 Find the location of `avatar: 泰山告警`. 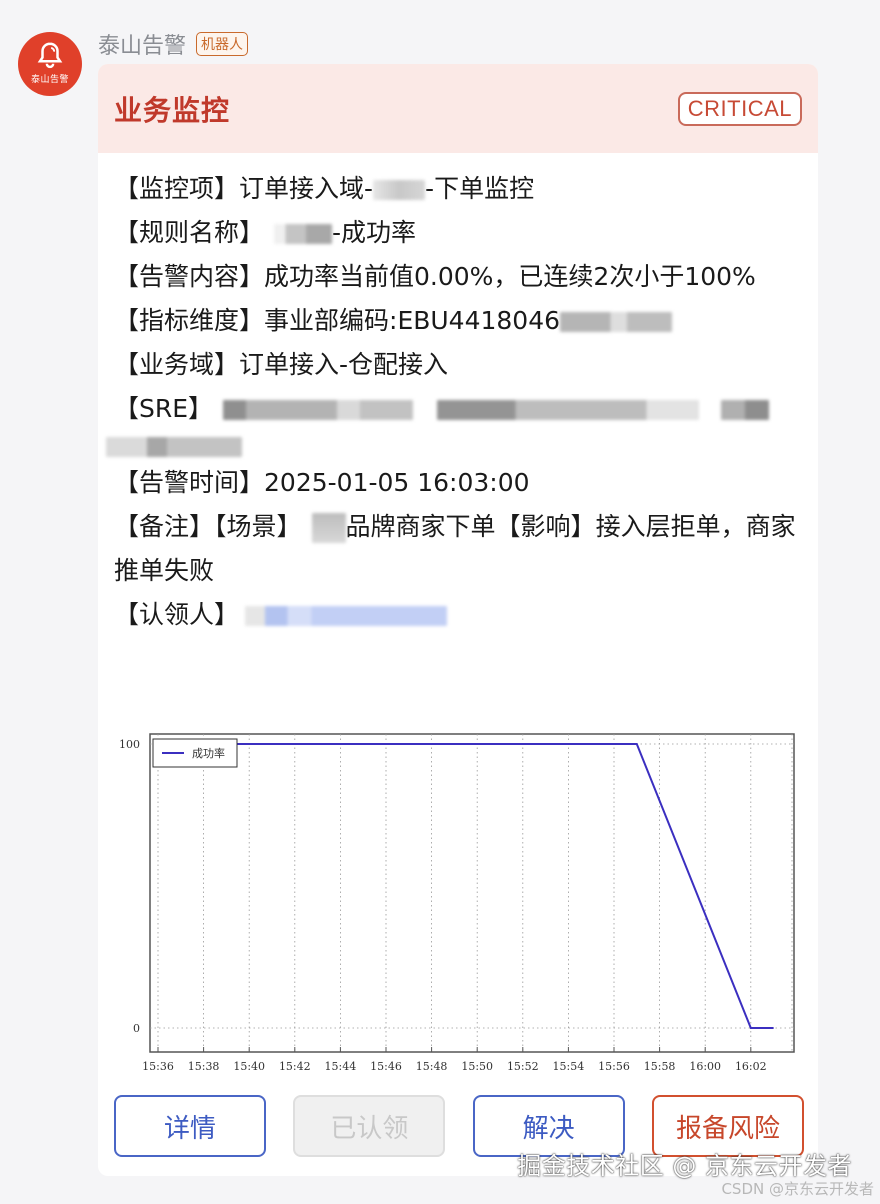

avatar: 泰山告警 is located at coordinates (50, 64).